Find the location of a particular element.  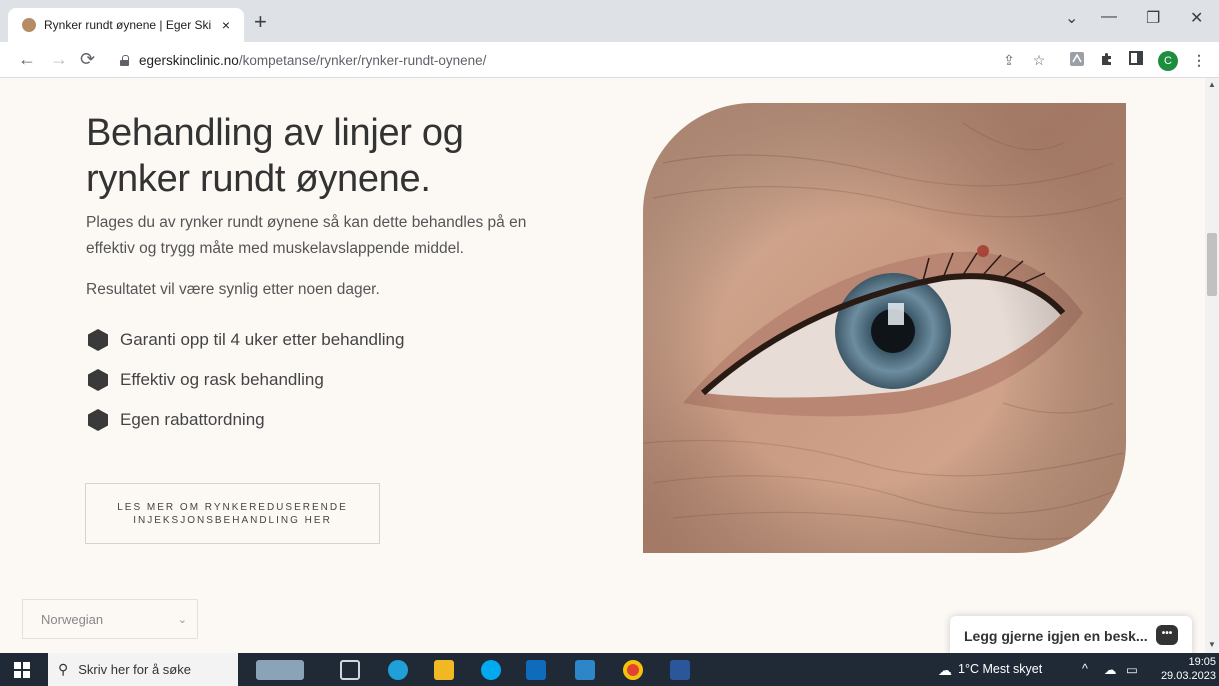

url-path: /kompetanse/rynker/rynker-rundt-oynene/ is located at coordinates (362, 60).